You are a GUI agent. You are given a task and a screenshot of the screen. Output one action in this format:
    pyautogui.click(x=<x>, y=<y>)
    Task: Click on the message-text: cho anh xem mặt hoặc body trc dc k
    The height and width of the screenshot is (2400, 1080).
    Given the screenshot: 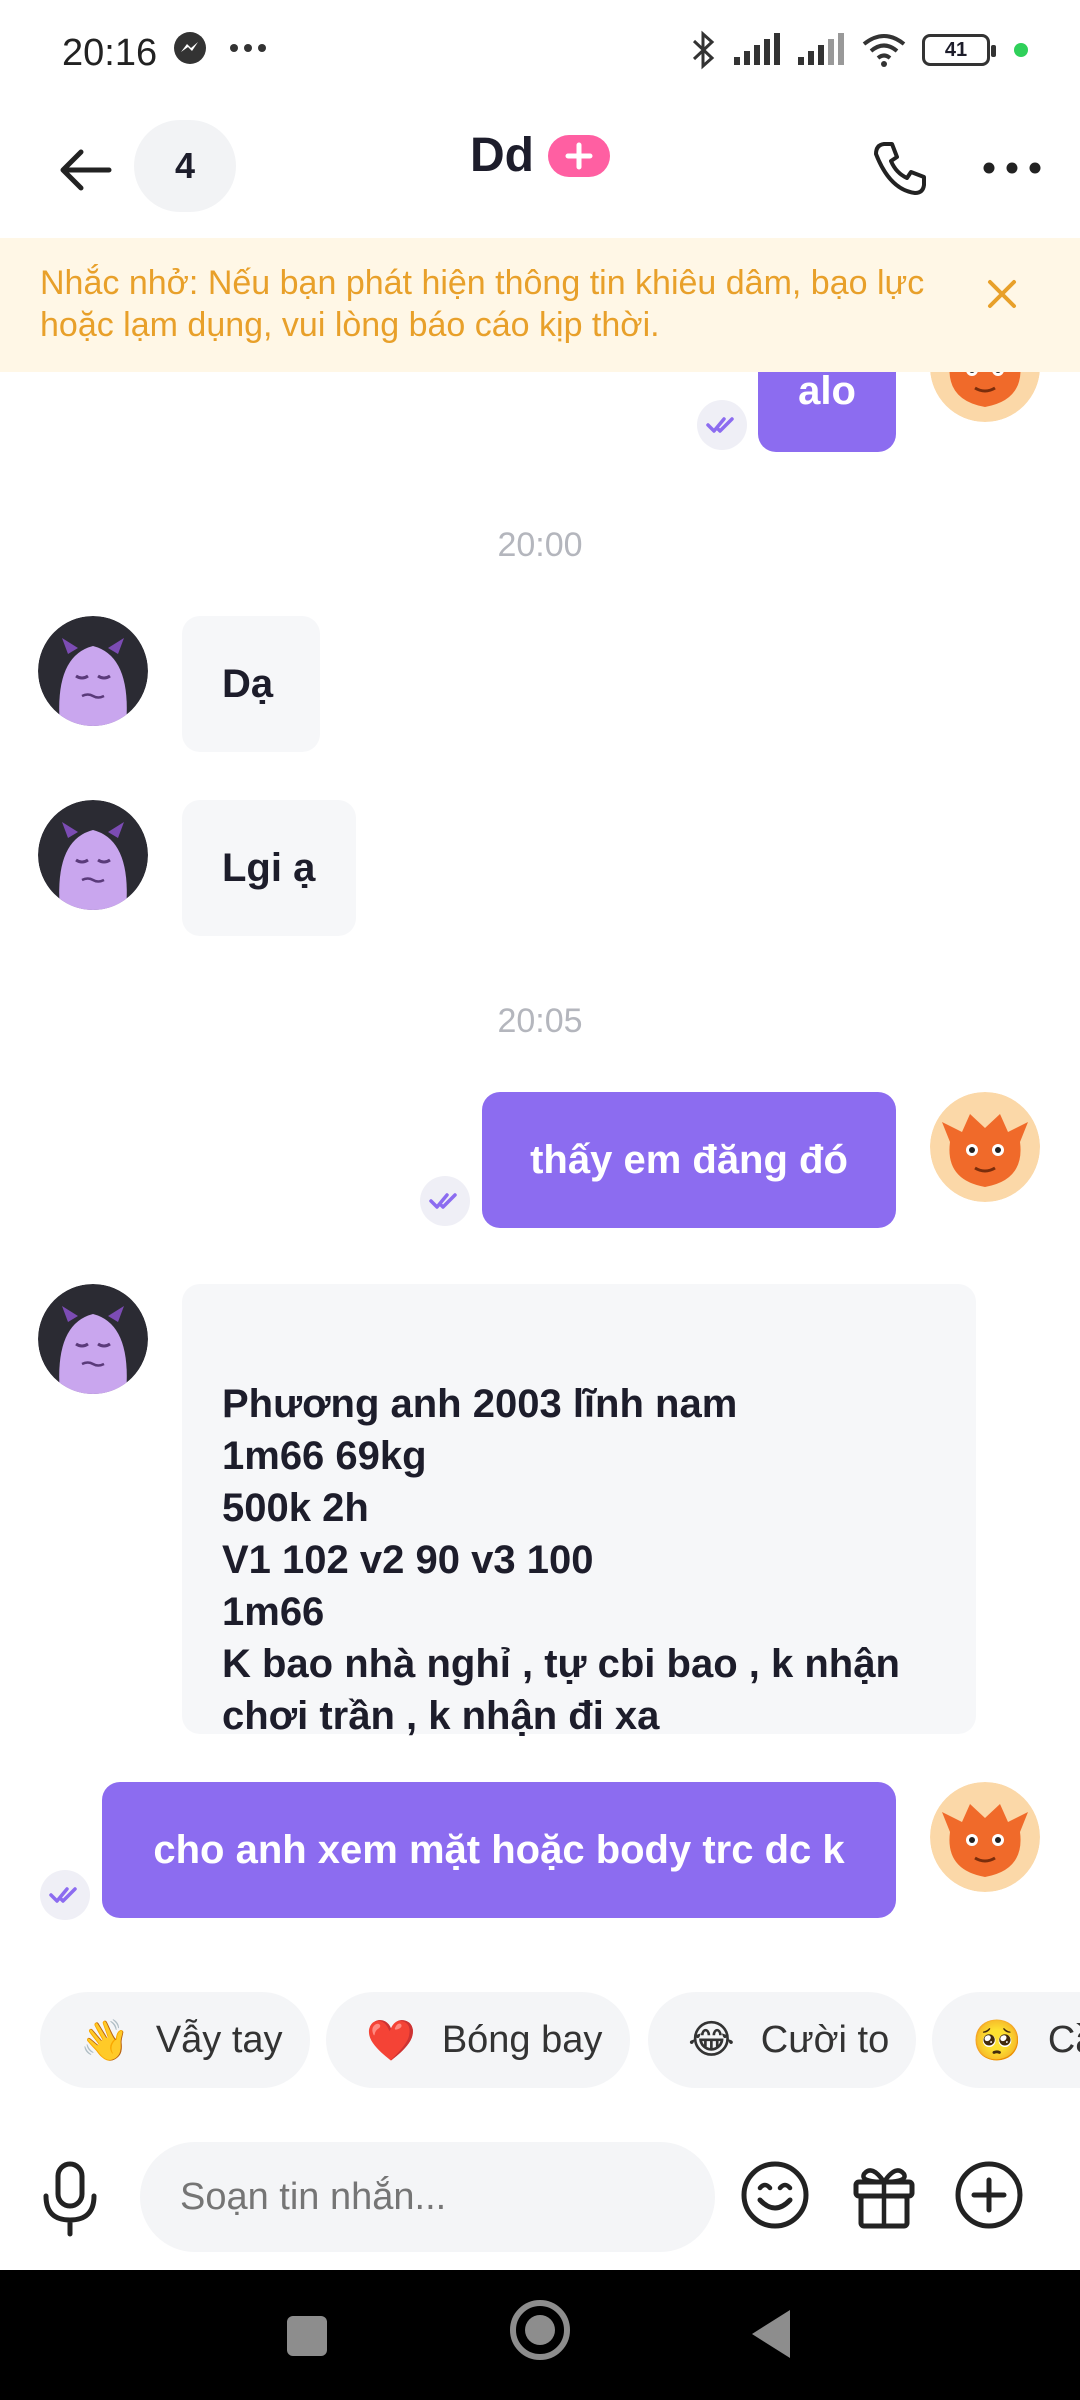 What is the action you would take?
    pyautogui.click(x=499, y=1849)
    